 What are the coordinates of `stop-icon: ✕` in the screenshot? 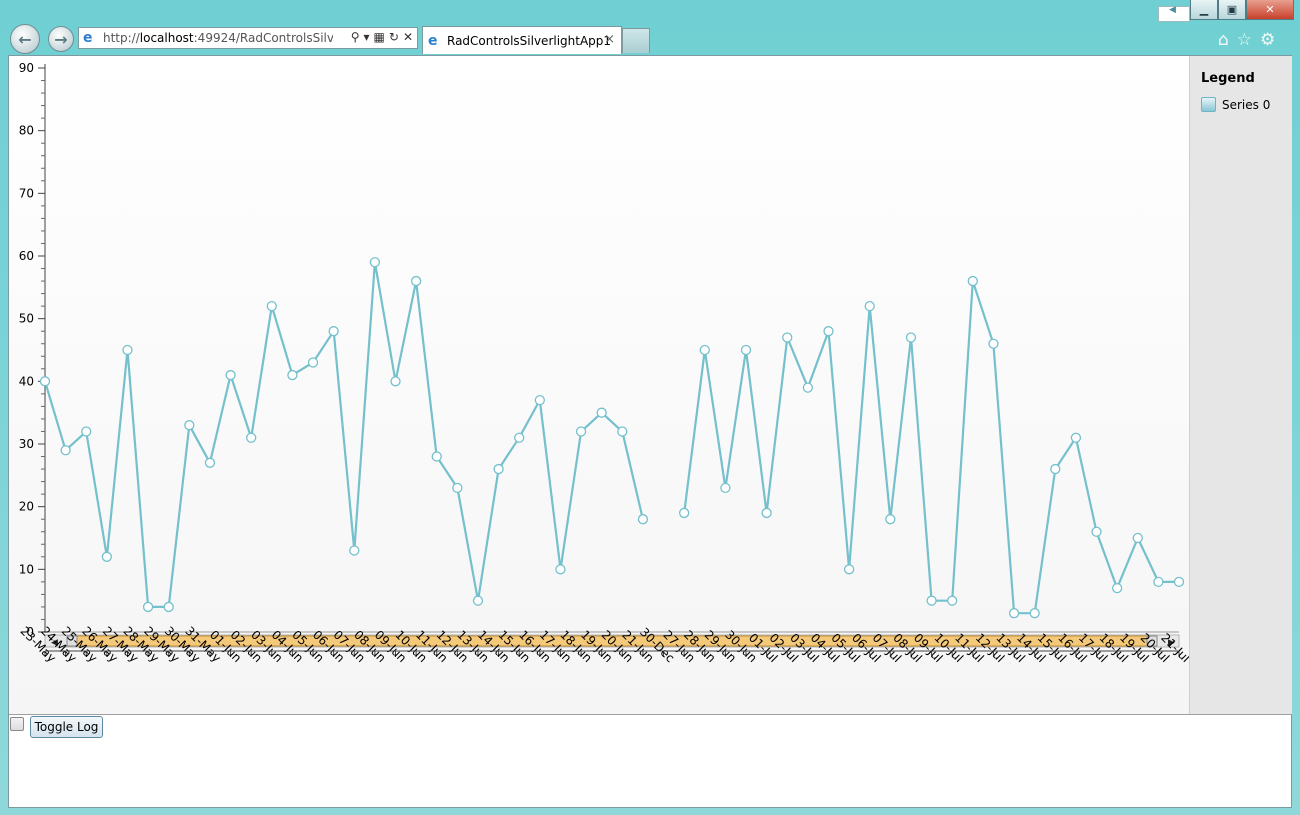 It's located at (408, 37).